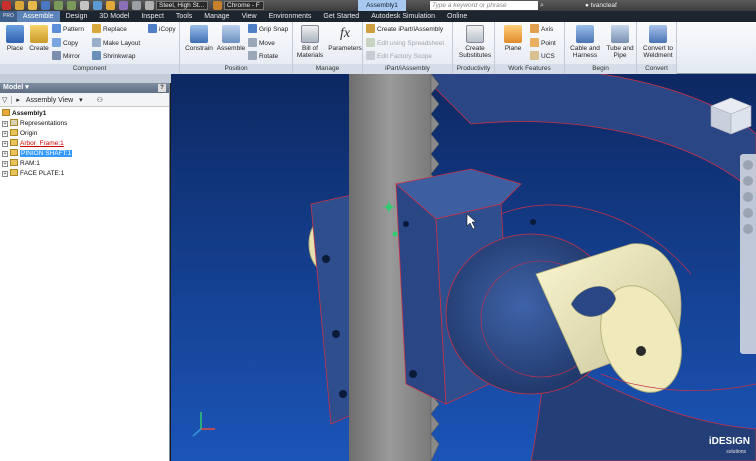 The width and height of the screenshot is (756, 461). What do you see at coordinates (97, 5) in the screenshot?
I see `return-icon` at bounding box center [97, 5].